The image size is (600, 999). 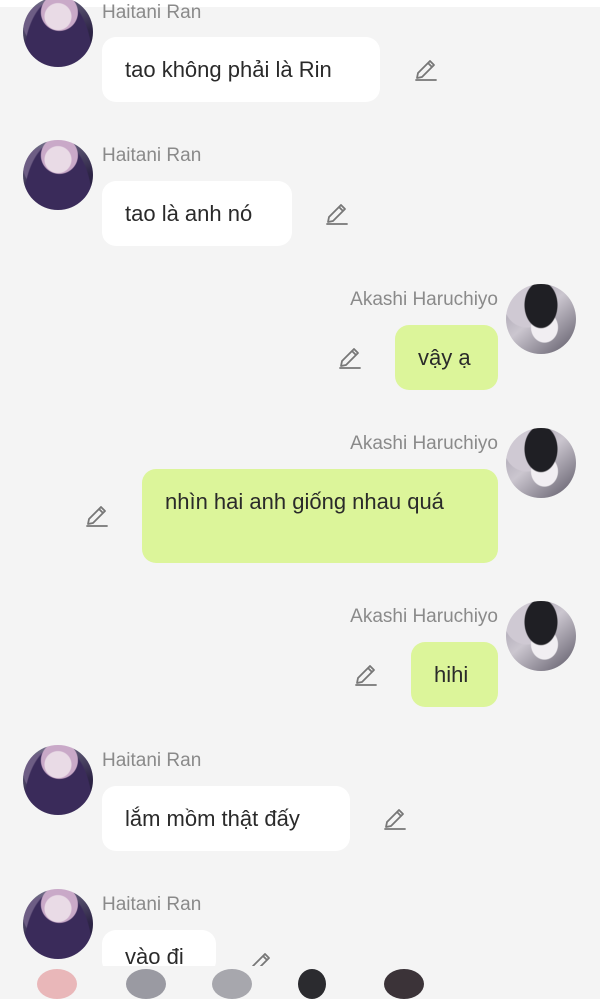 I want to click on bottom-strip, so click(x=300, y=970).